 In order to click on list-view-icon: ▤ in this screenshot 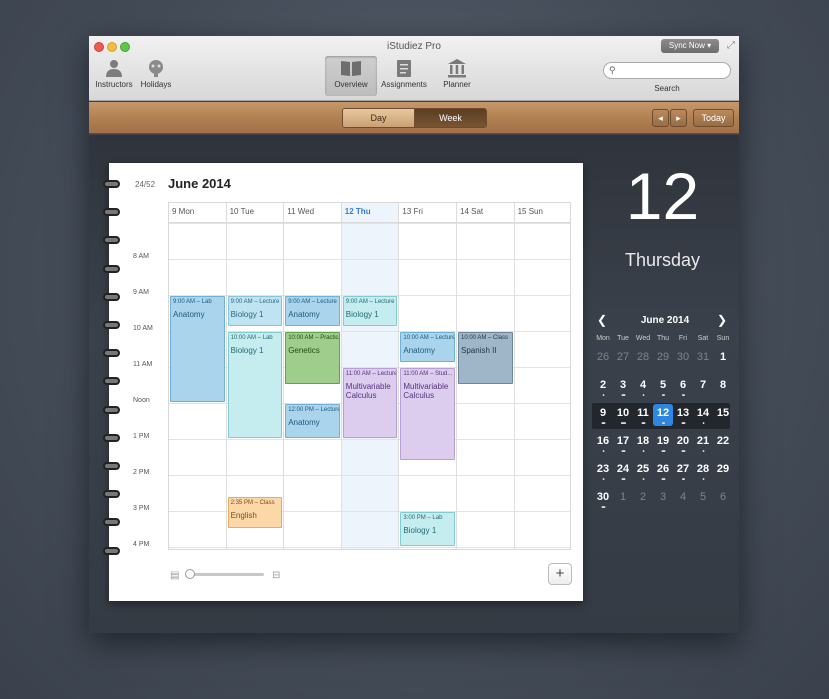, I will do `click(174, 575)`.